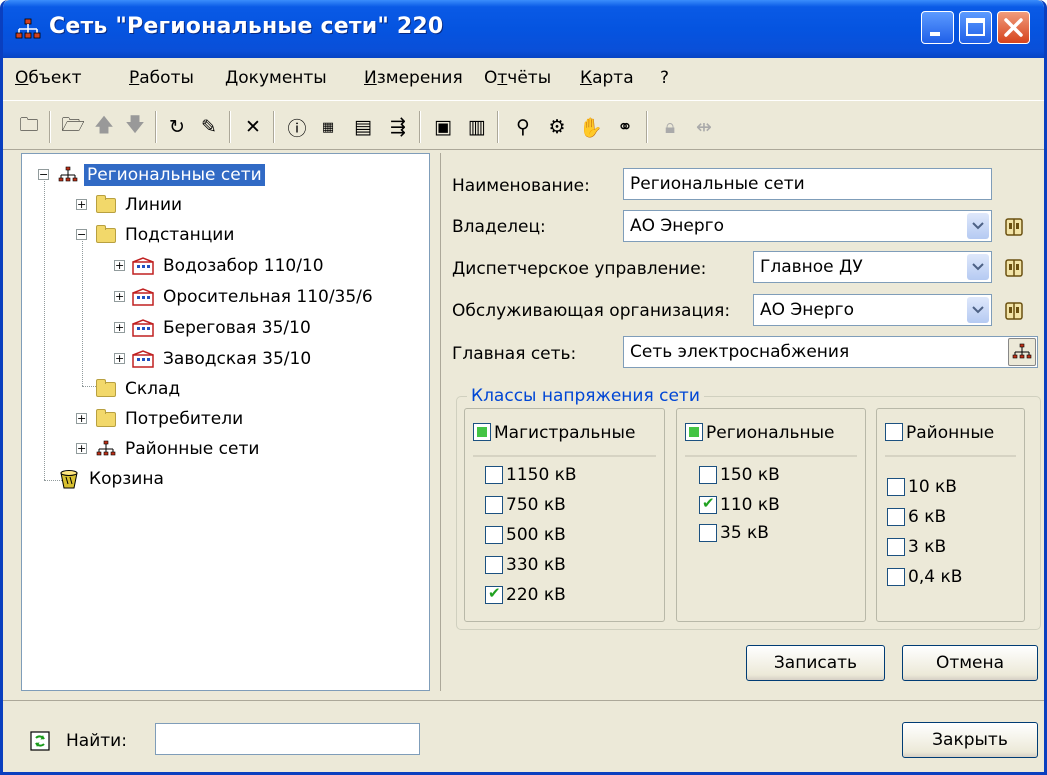 The image size is (1047, 775). I want to click on tree-node-substation: + Заводская 35/10, so click(214, 359).